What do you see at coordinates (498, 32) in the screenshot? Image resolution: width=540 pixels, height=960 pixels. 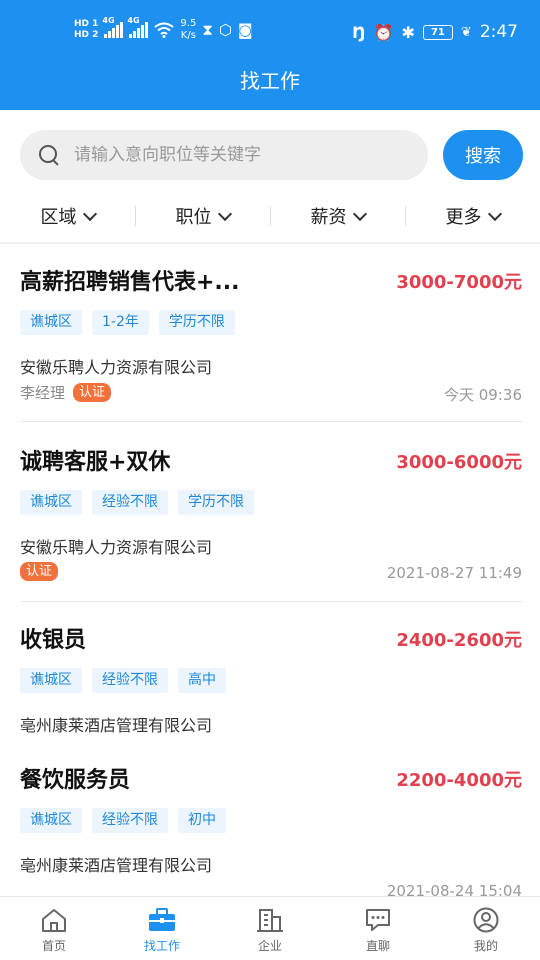 I see `clock: 2:47` at bounding box center [498, 32].